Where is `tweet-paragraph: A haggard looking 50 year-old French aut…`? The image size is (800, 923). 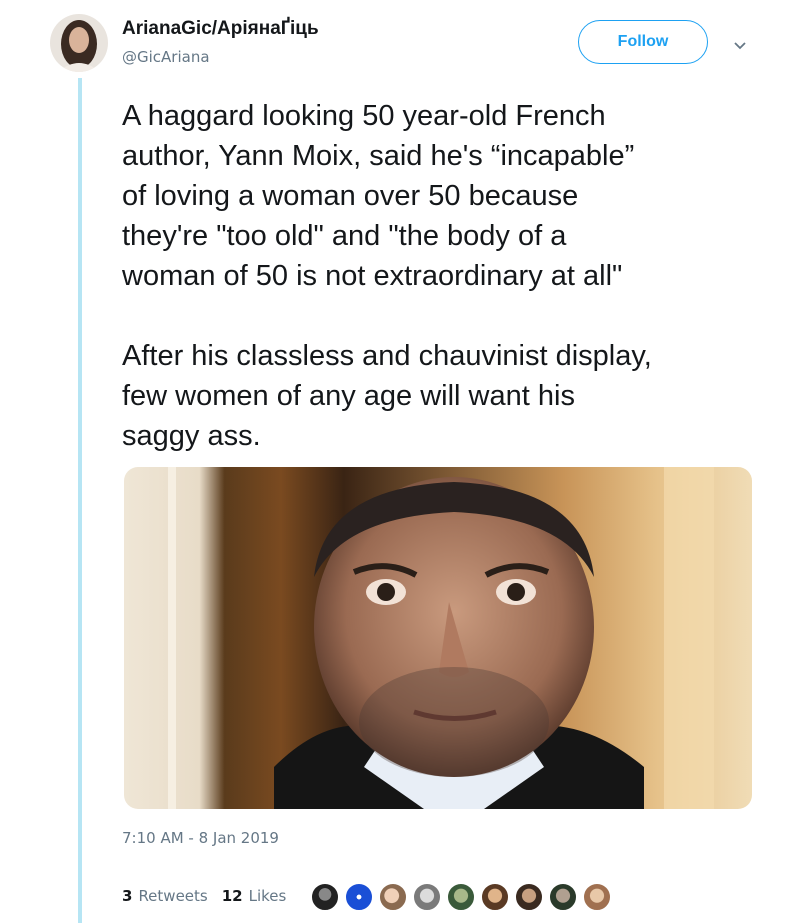
tweet-paragraph: A haggard looking 50 year-old French aut… is located at coordinates (378, 196).